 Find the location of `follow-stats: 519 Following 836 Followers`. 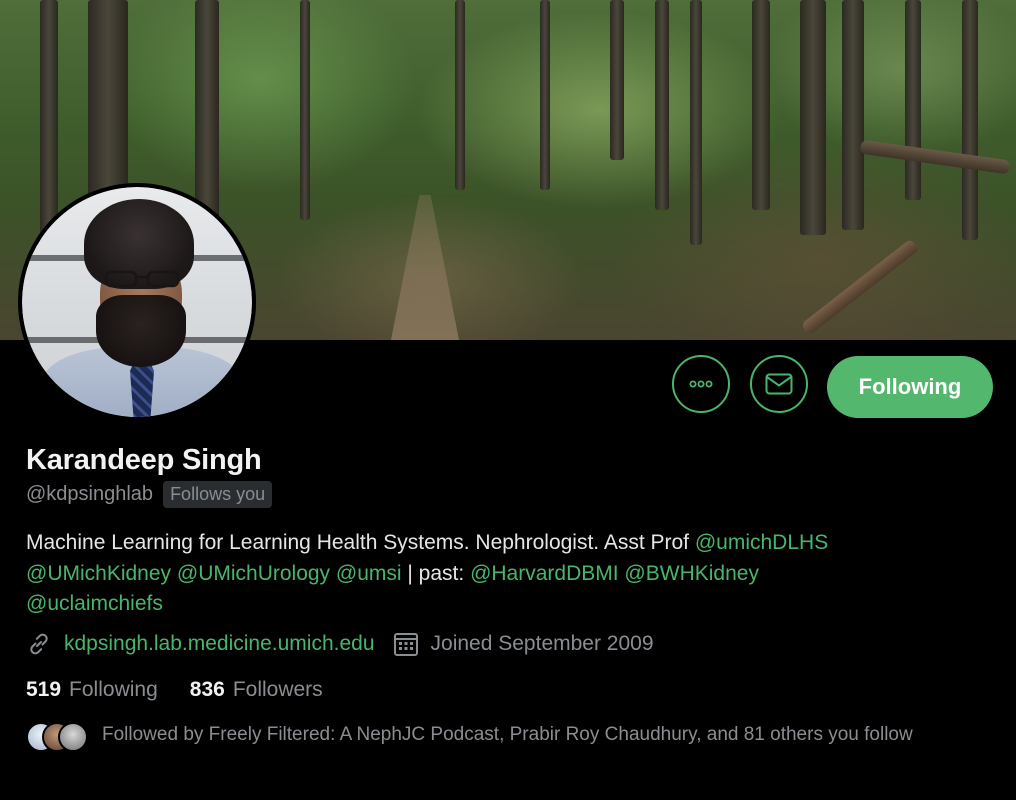

follow-stats: 519 Following 836 Followers is located at coordinates (174, 690).